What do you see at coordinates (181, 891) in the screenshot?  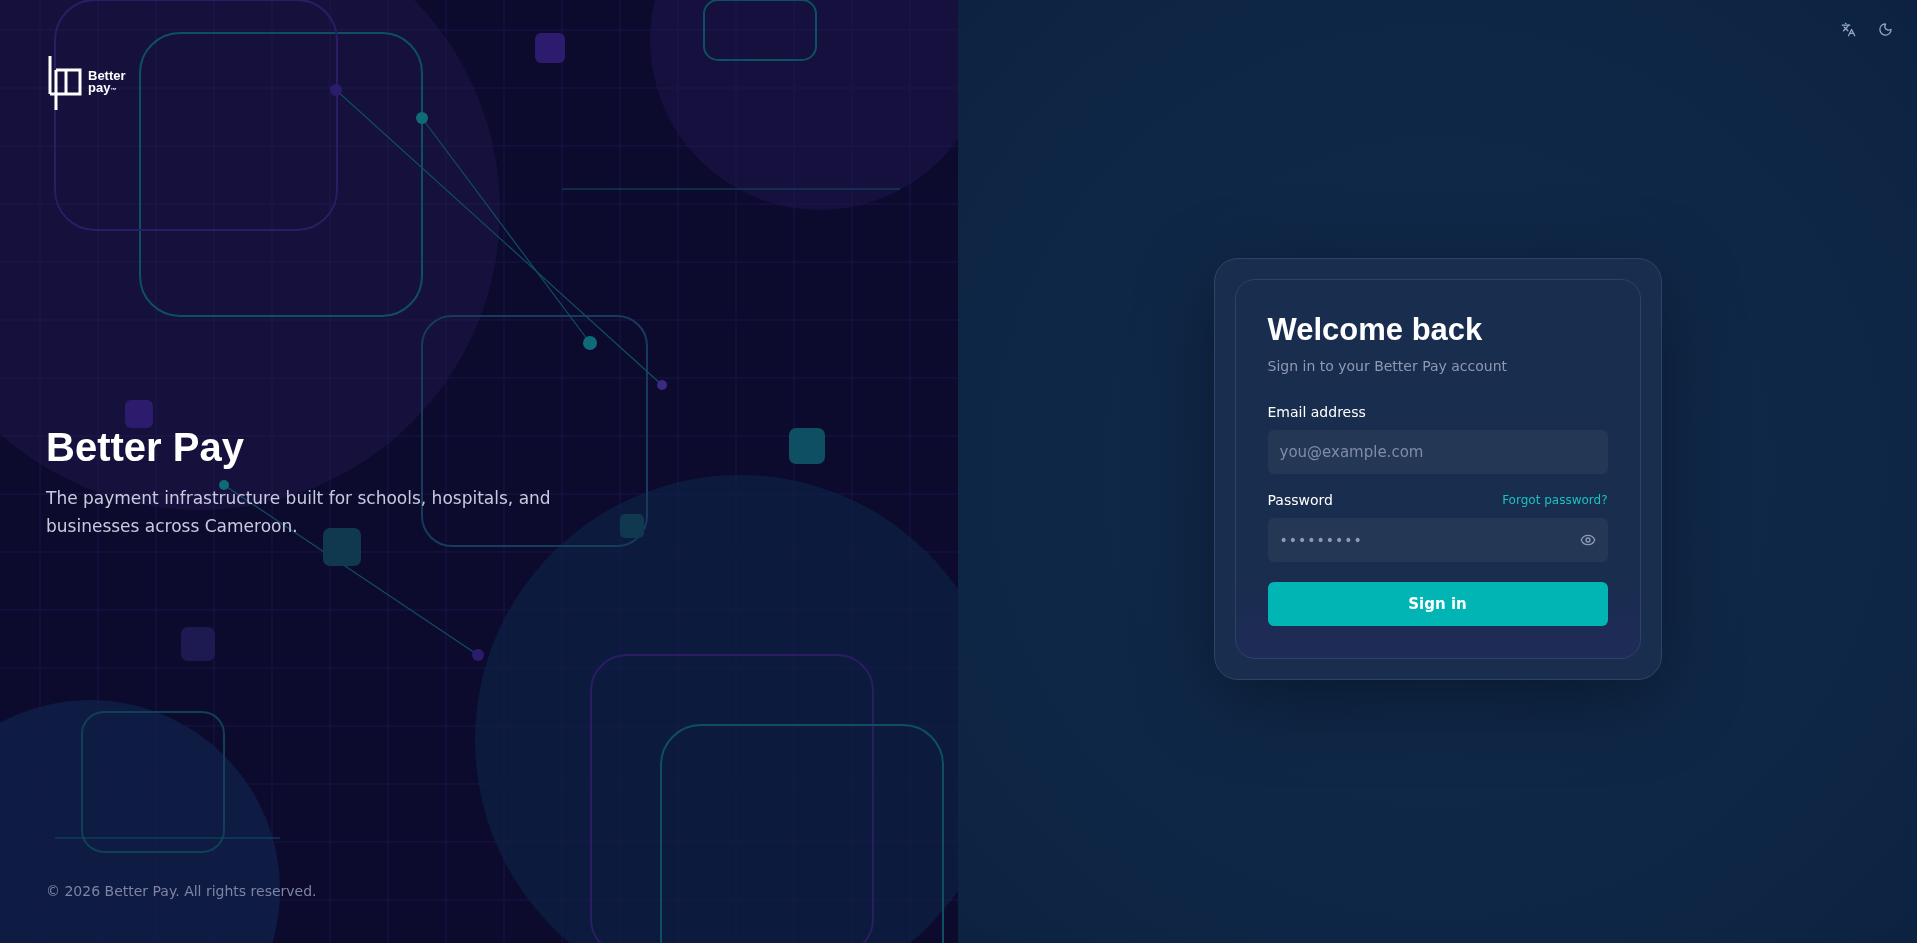 I see `copyright-text: © 2026 Better Pay. All rights reserved.` at bounding box center [181, 891].